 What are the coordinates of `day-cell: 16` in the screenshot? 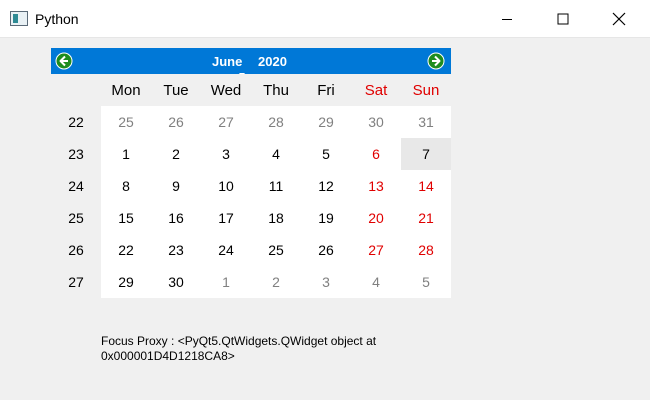 It's located at (176, 218).